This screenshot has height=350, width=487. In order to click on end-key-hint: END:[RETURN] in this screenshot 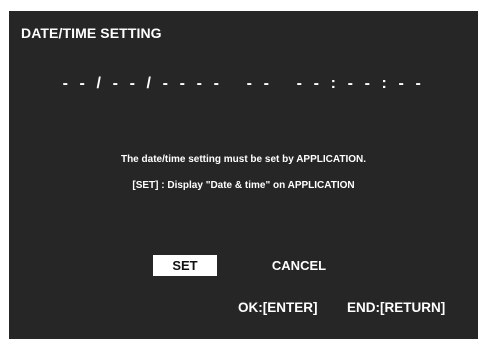, I will do `click(396, 307)`.